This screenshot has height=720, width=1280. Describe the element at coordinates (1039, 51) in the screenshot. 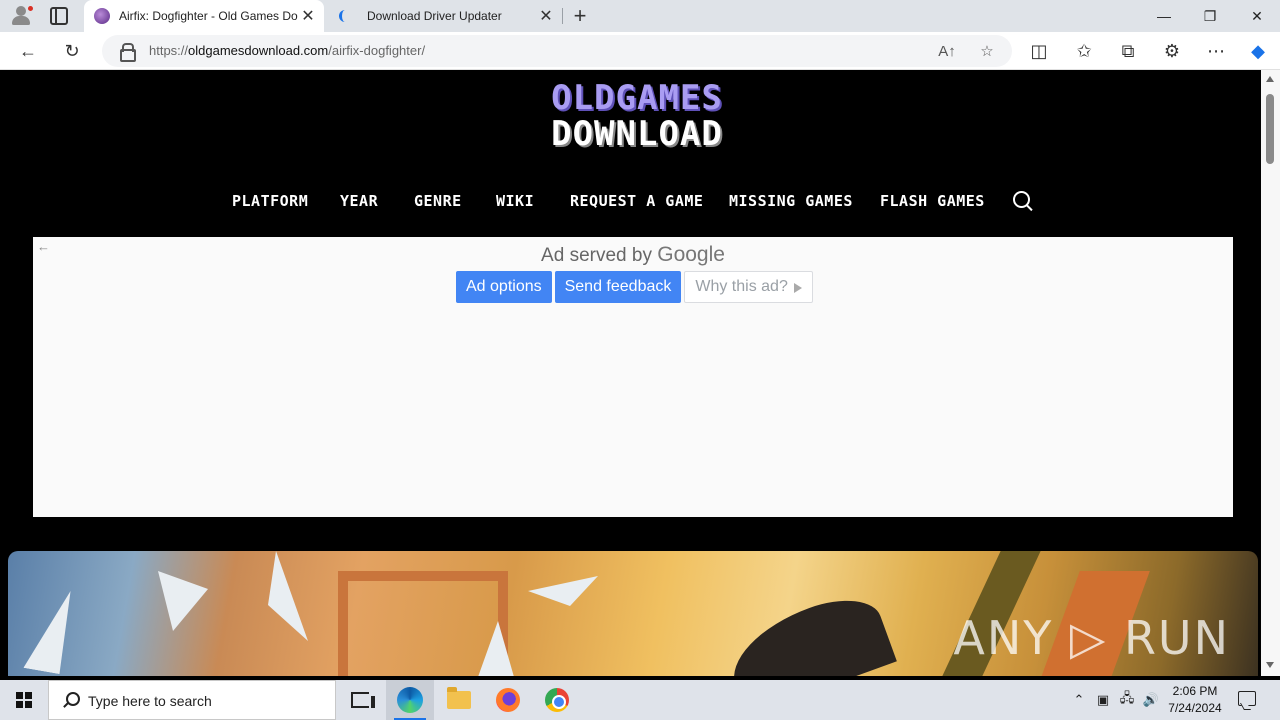

I see `split-screen-button: ◫` at that location.